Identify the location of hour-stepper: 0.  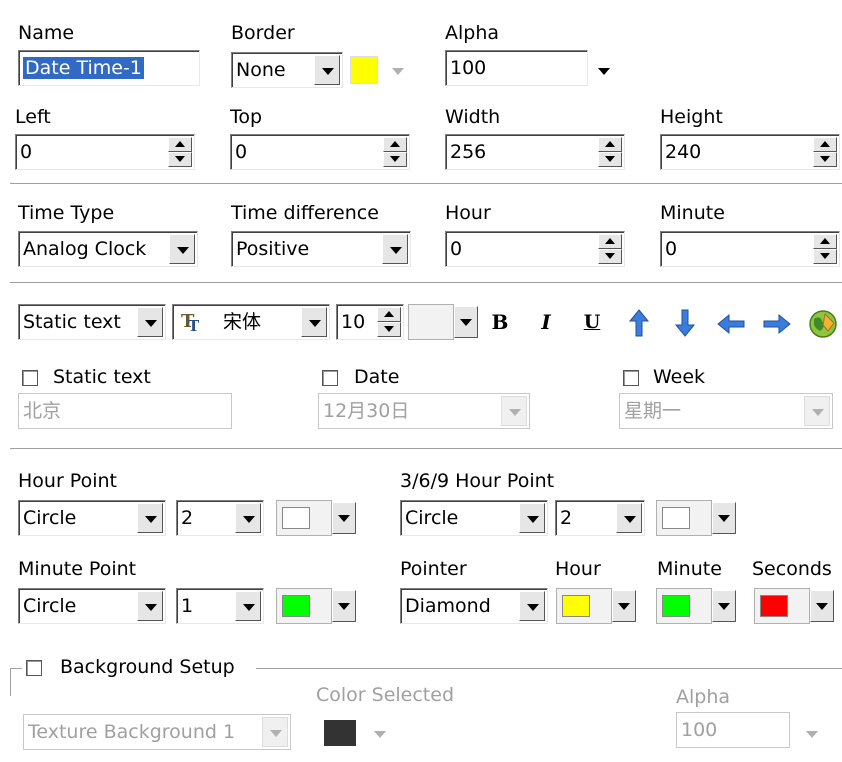
(535, 249).